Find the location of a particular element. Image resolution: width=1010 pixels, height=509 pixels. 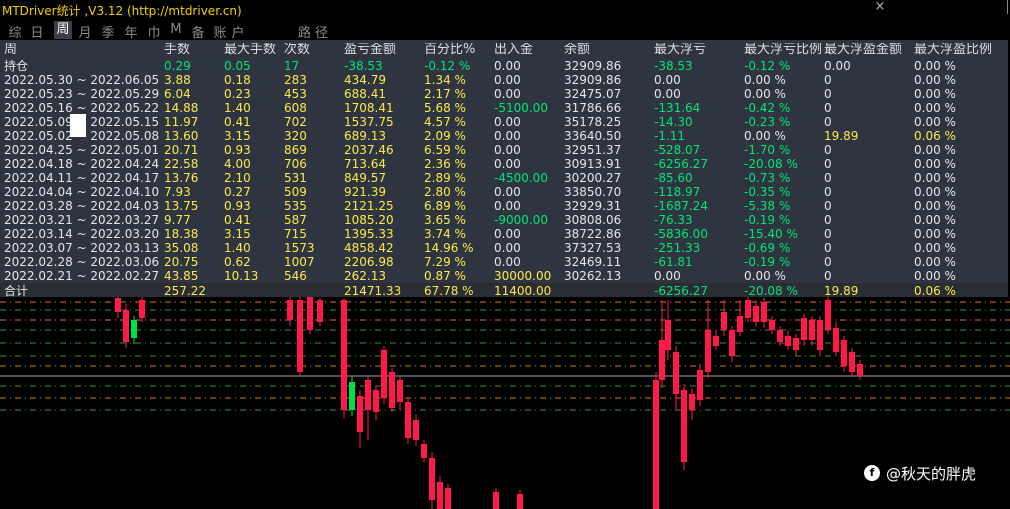

table-cell: 1007 is located at coordinates (299, 262).